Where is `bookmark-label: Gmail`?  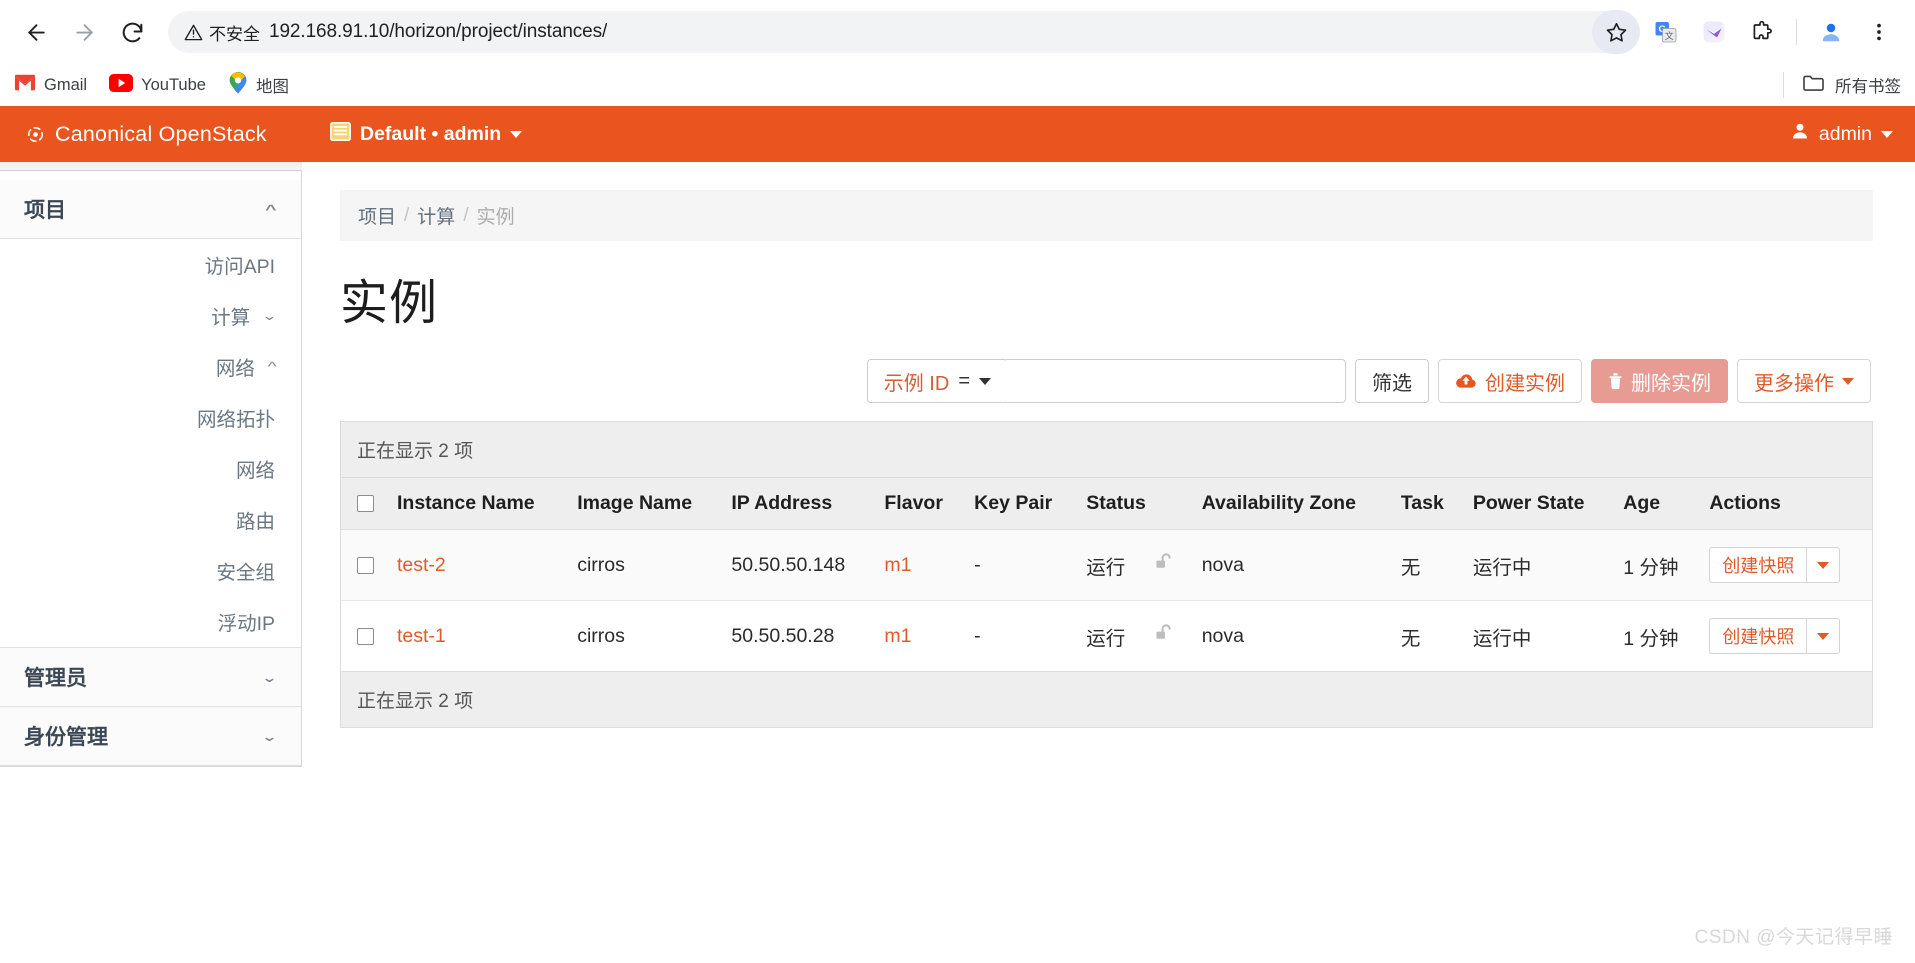 bookmark-label: Gmail is located at coordinates (66, 84).